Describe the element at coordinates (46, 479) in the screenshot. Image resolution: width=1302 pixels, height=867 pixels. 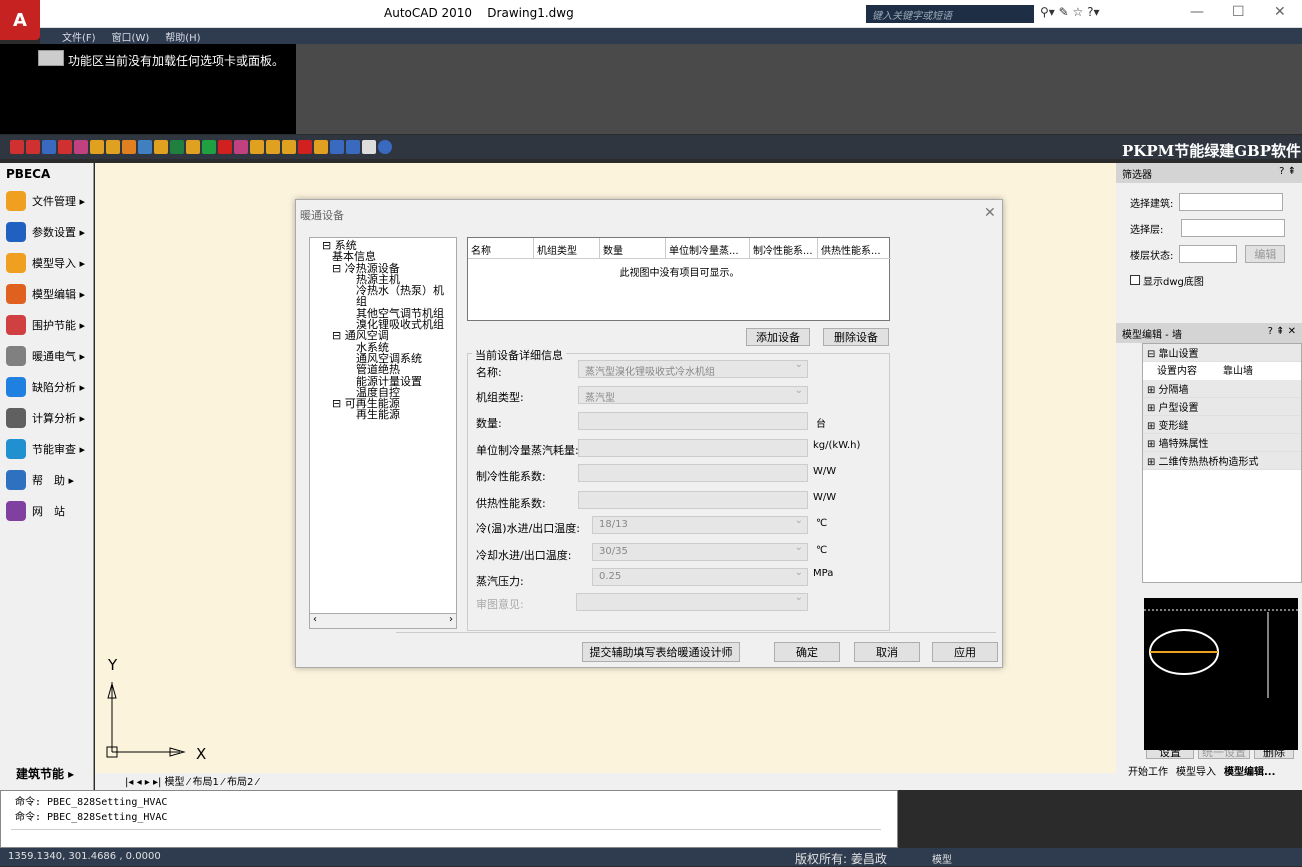
I see `menu-item: 帮 助 ▸` at that location.